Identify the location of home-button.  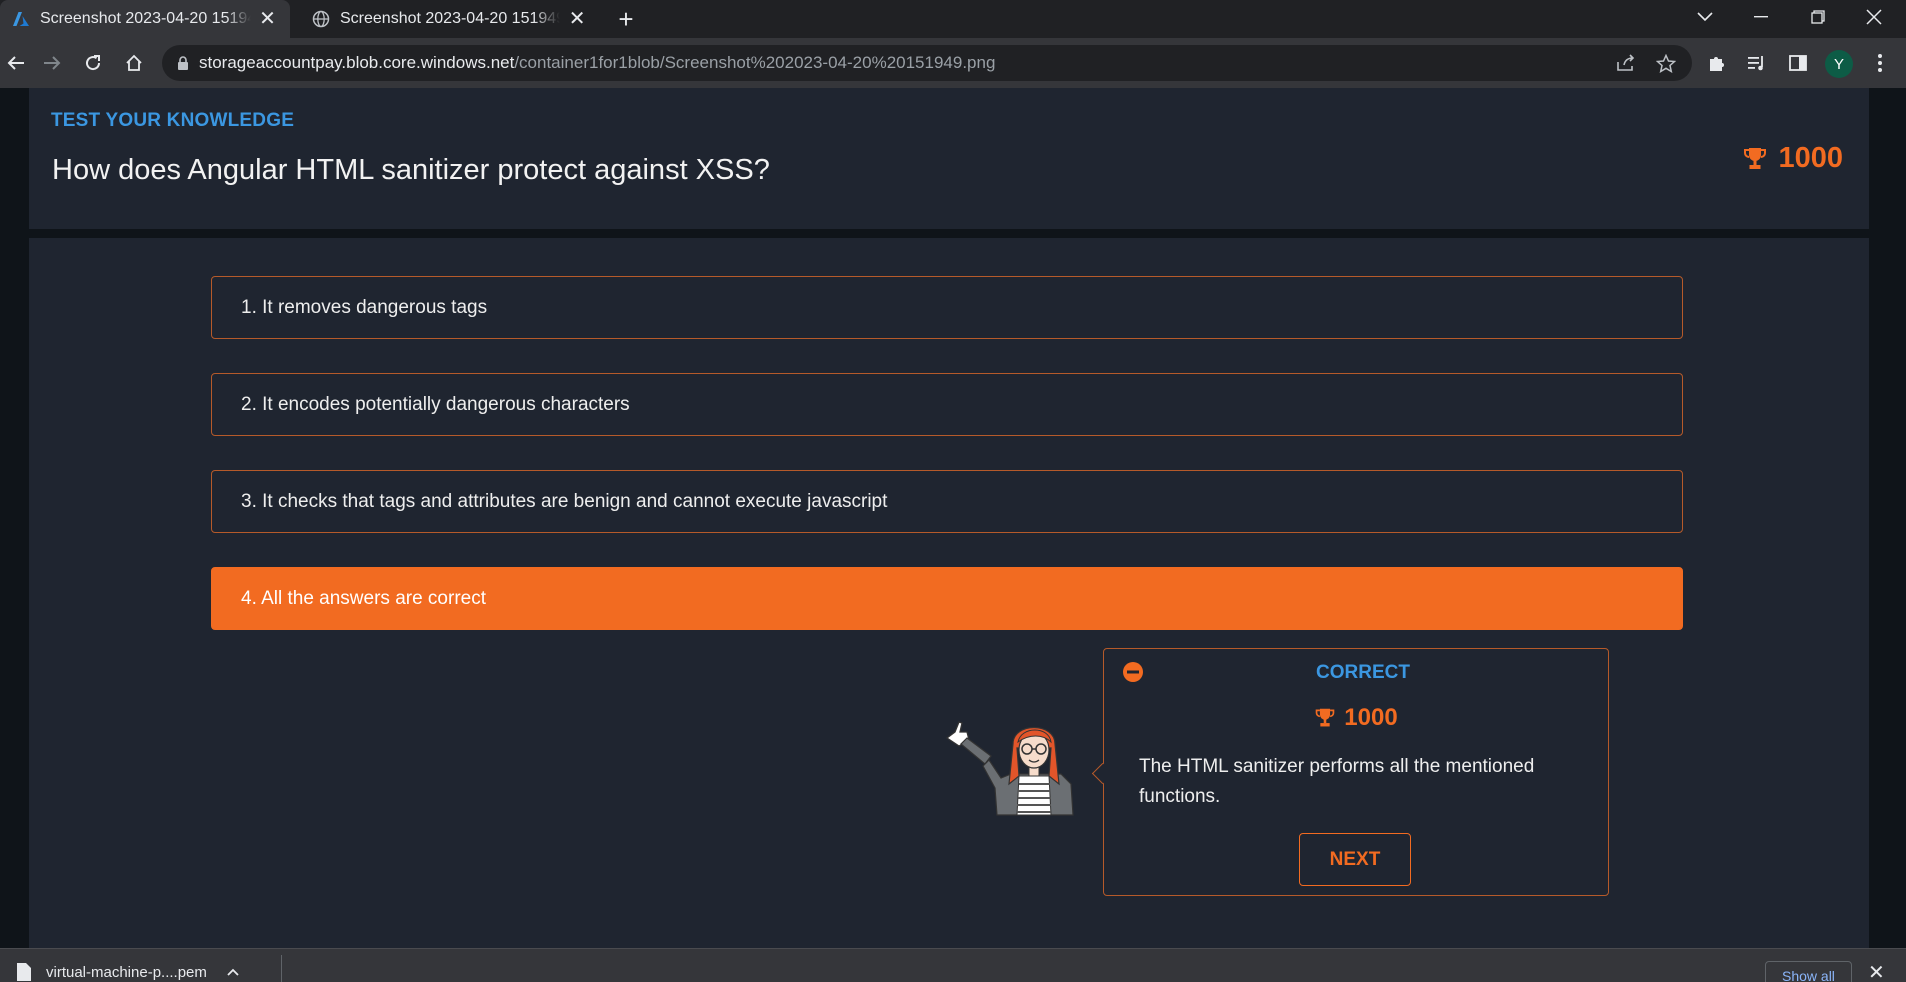
(134, 63).